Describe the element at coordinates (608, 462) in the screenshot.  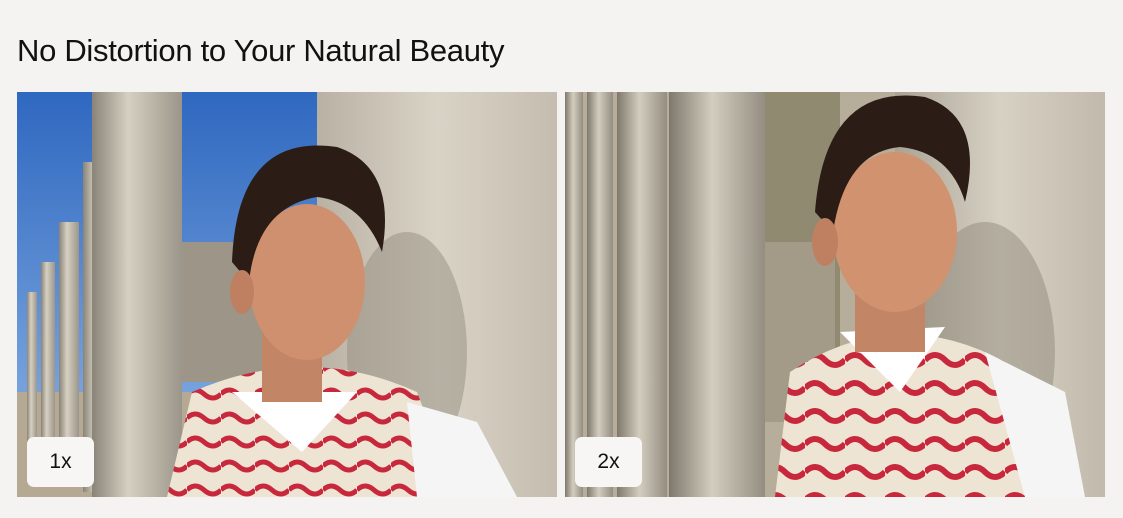
I see `zoom-badge-2x: 2x` at that location.